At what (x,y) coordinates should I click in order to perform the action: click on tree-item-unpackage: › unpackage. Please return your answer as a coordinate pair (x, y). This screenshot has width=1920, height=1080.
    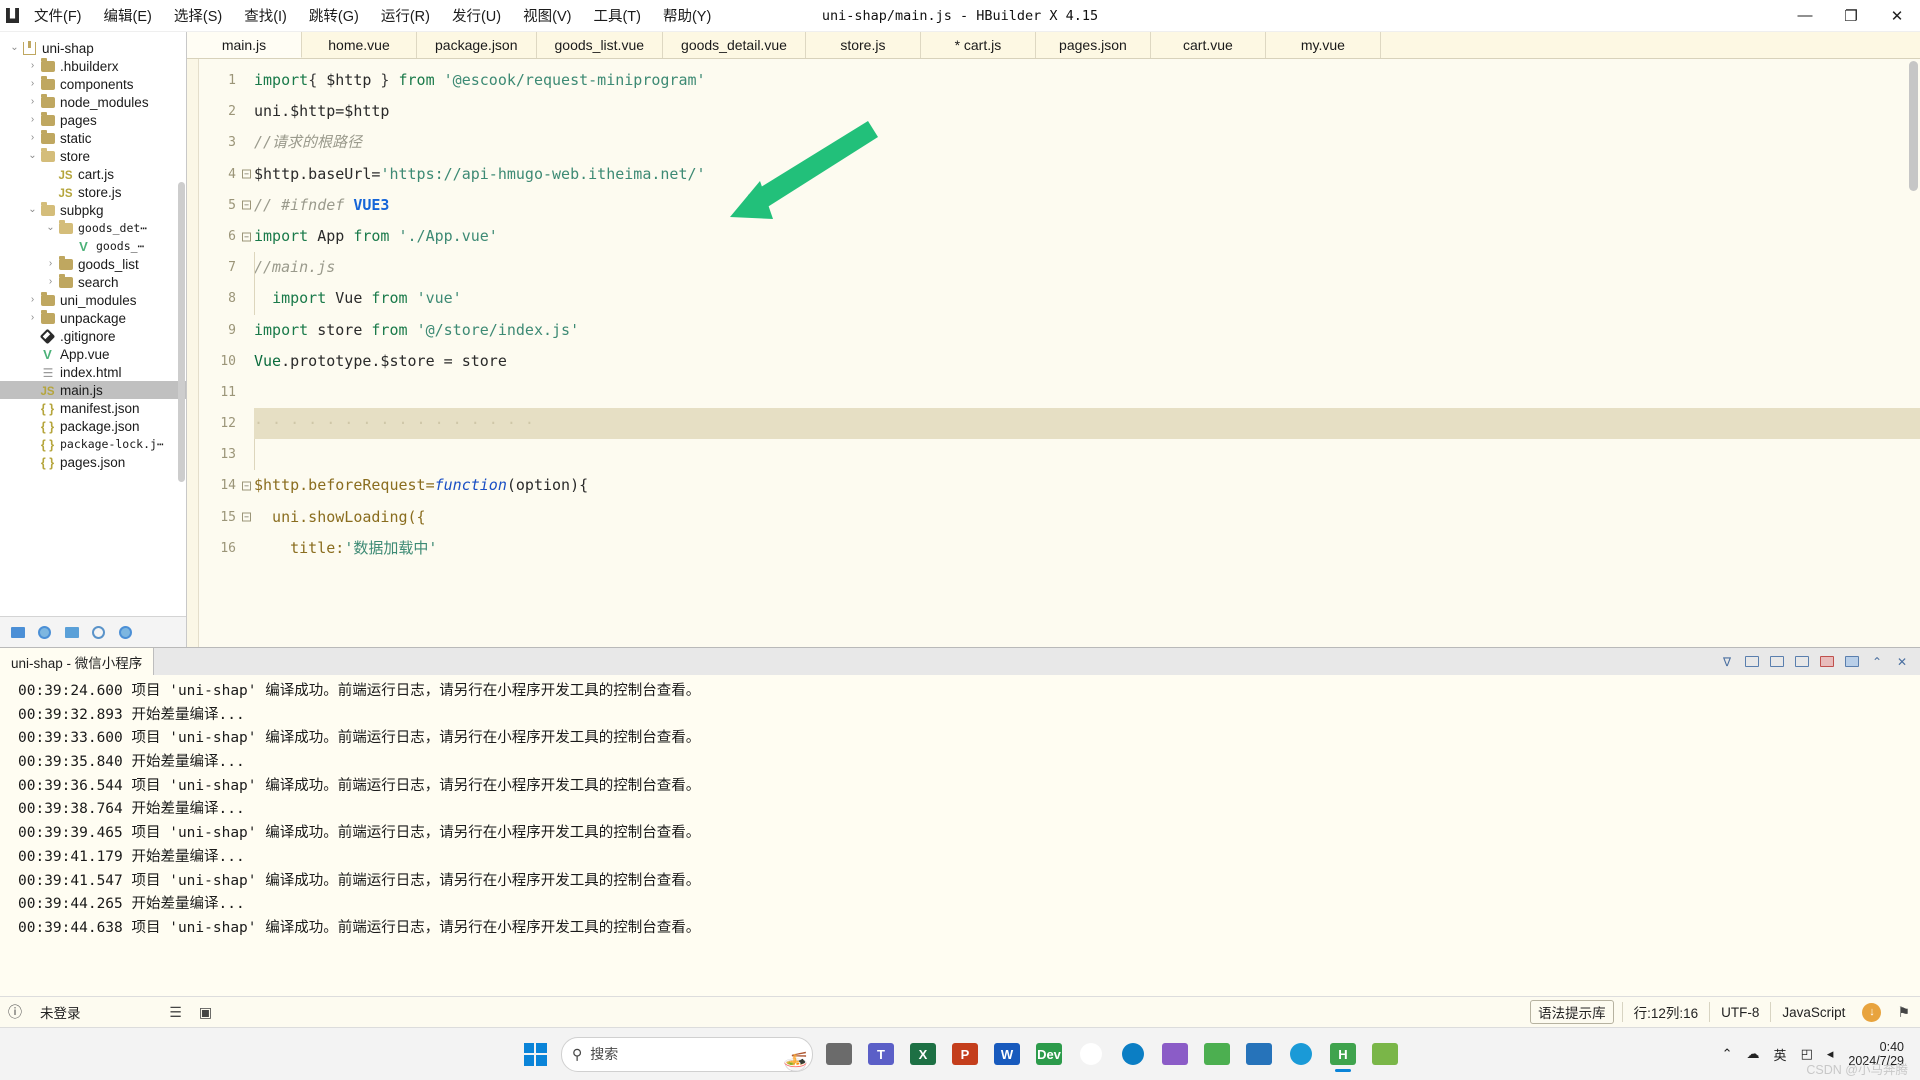
    Looking at the image, I should click on (93, 318).